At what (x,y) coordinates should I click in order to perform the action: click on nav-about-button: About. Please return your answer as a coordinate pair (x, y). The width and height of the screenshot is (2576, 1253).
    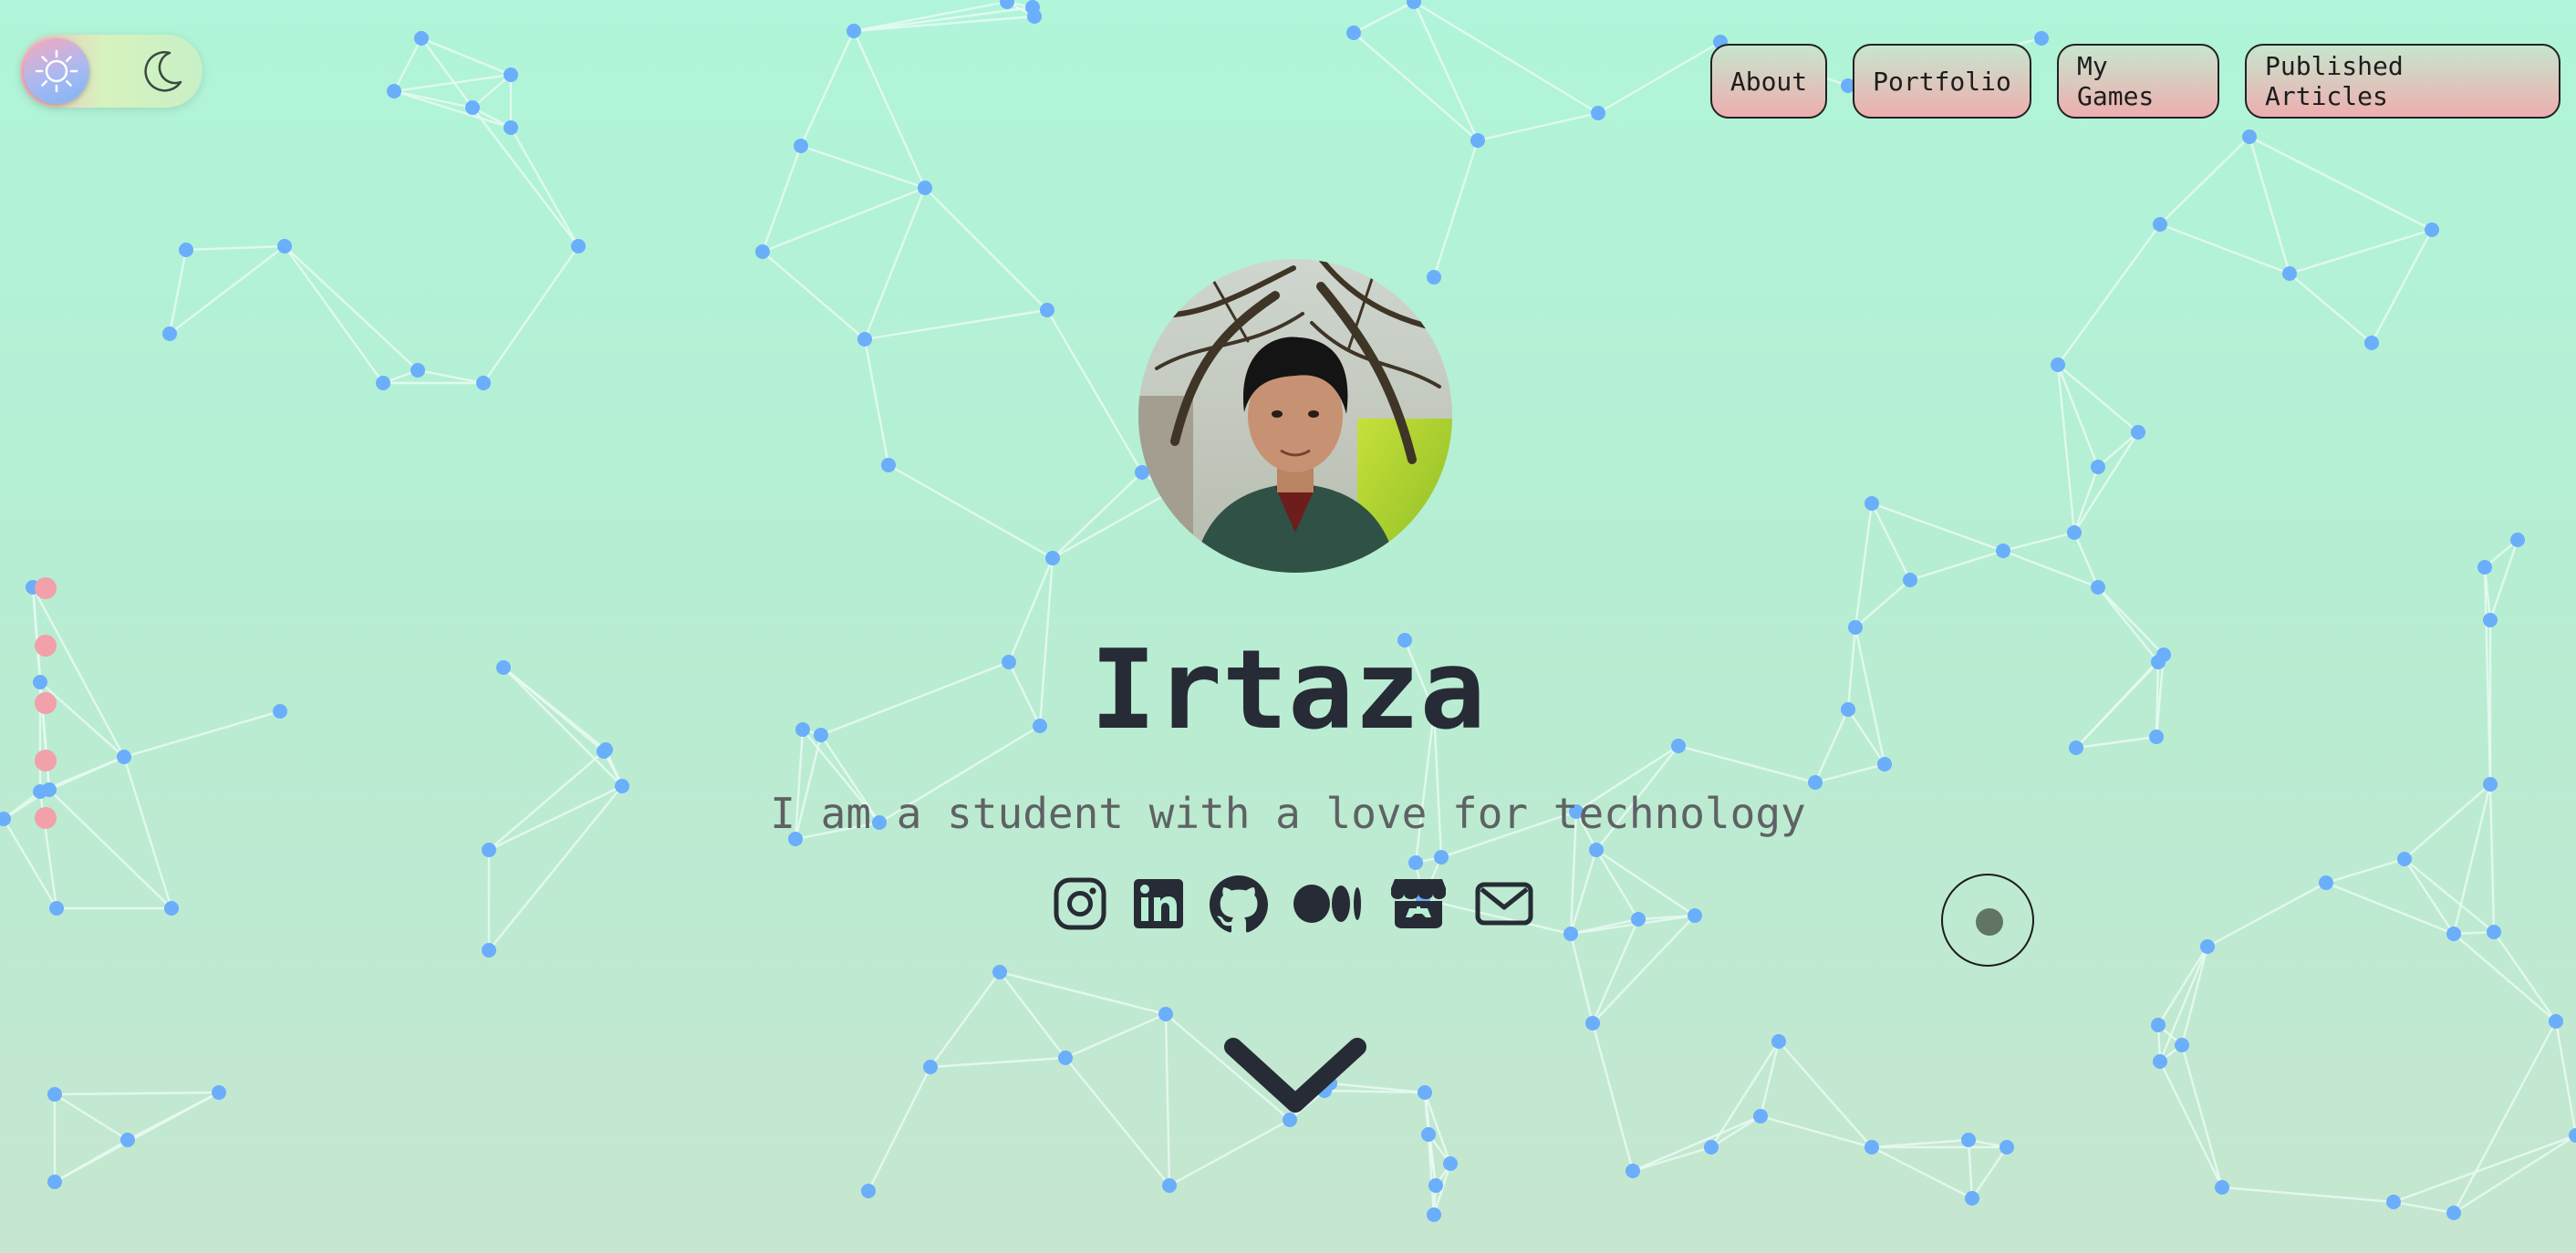
    Looking at the image, I should click on (1768, 81).